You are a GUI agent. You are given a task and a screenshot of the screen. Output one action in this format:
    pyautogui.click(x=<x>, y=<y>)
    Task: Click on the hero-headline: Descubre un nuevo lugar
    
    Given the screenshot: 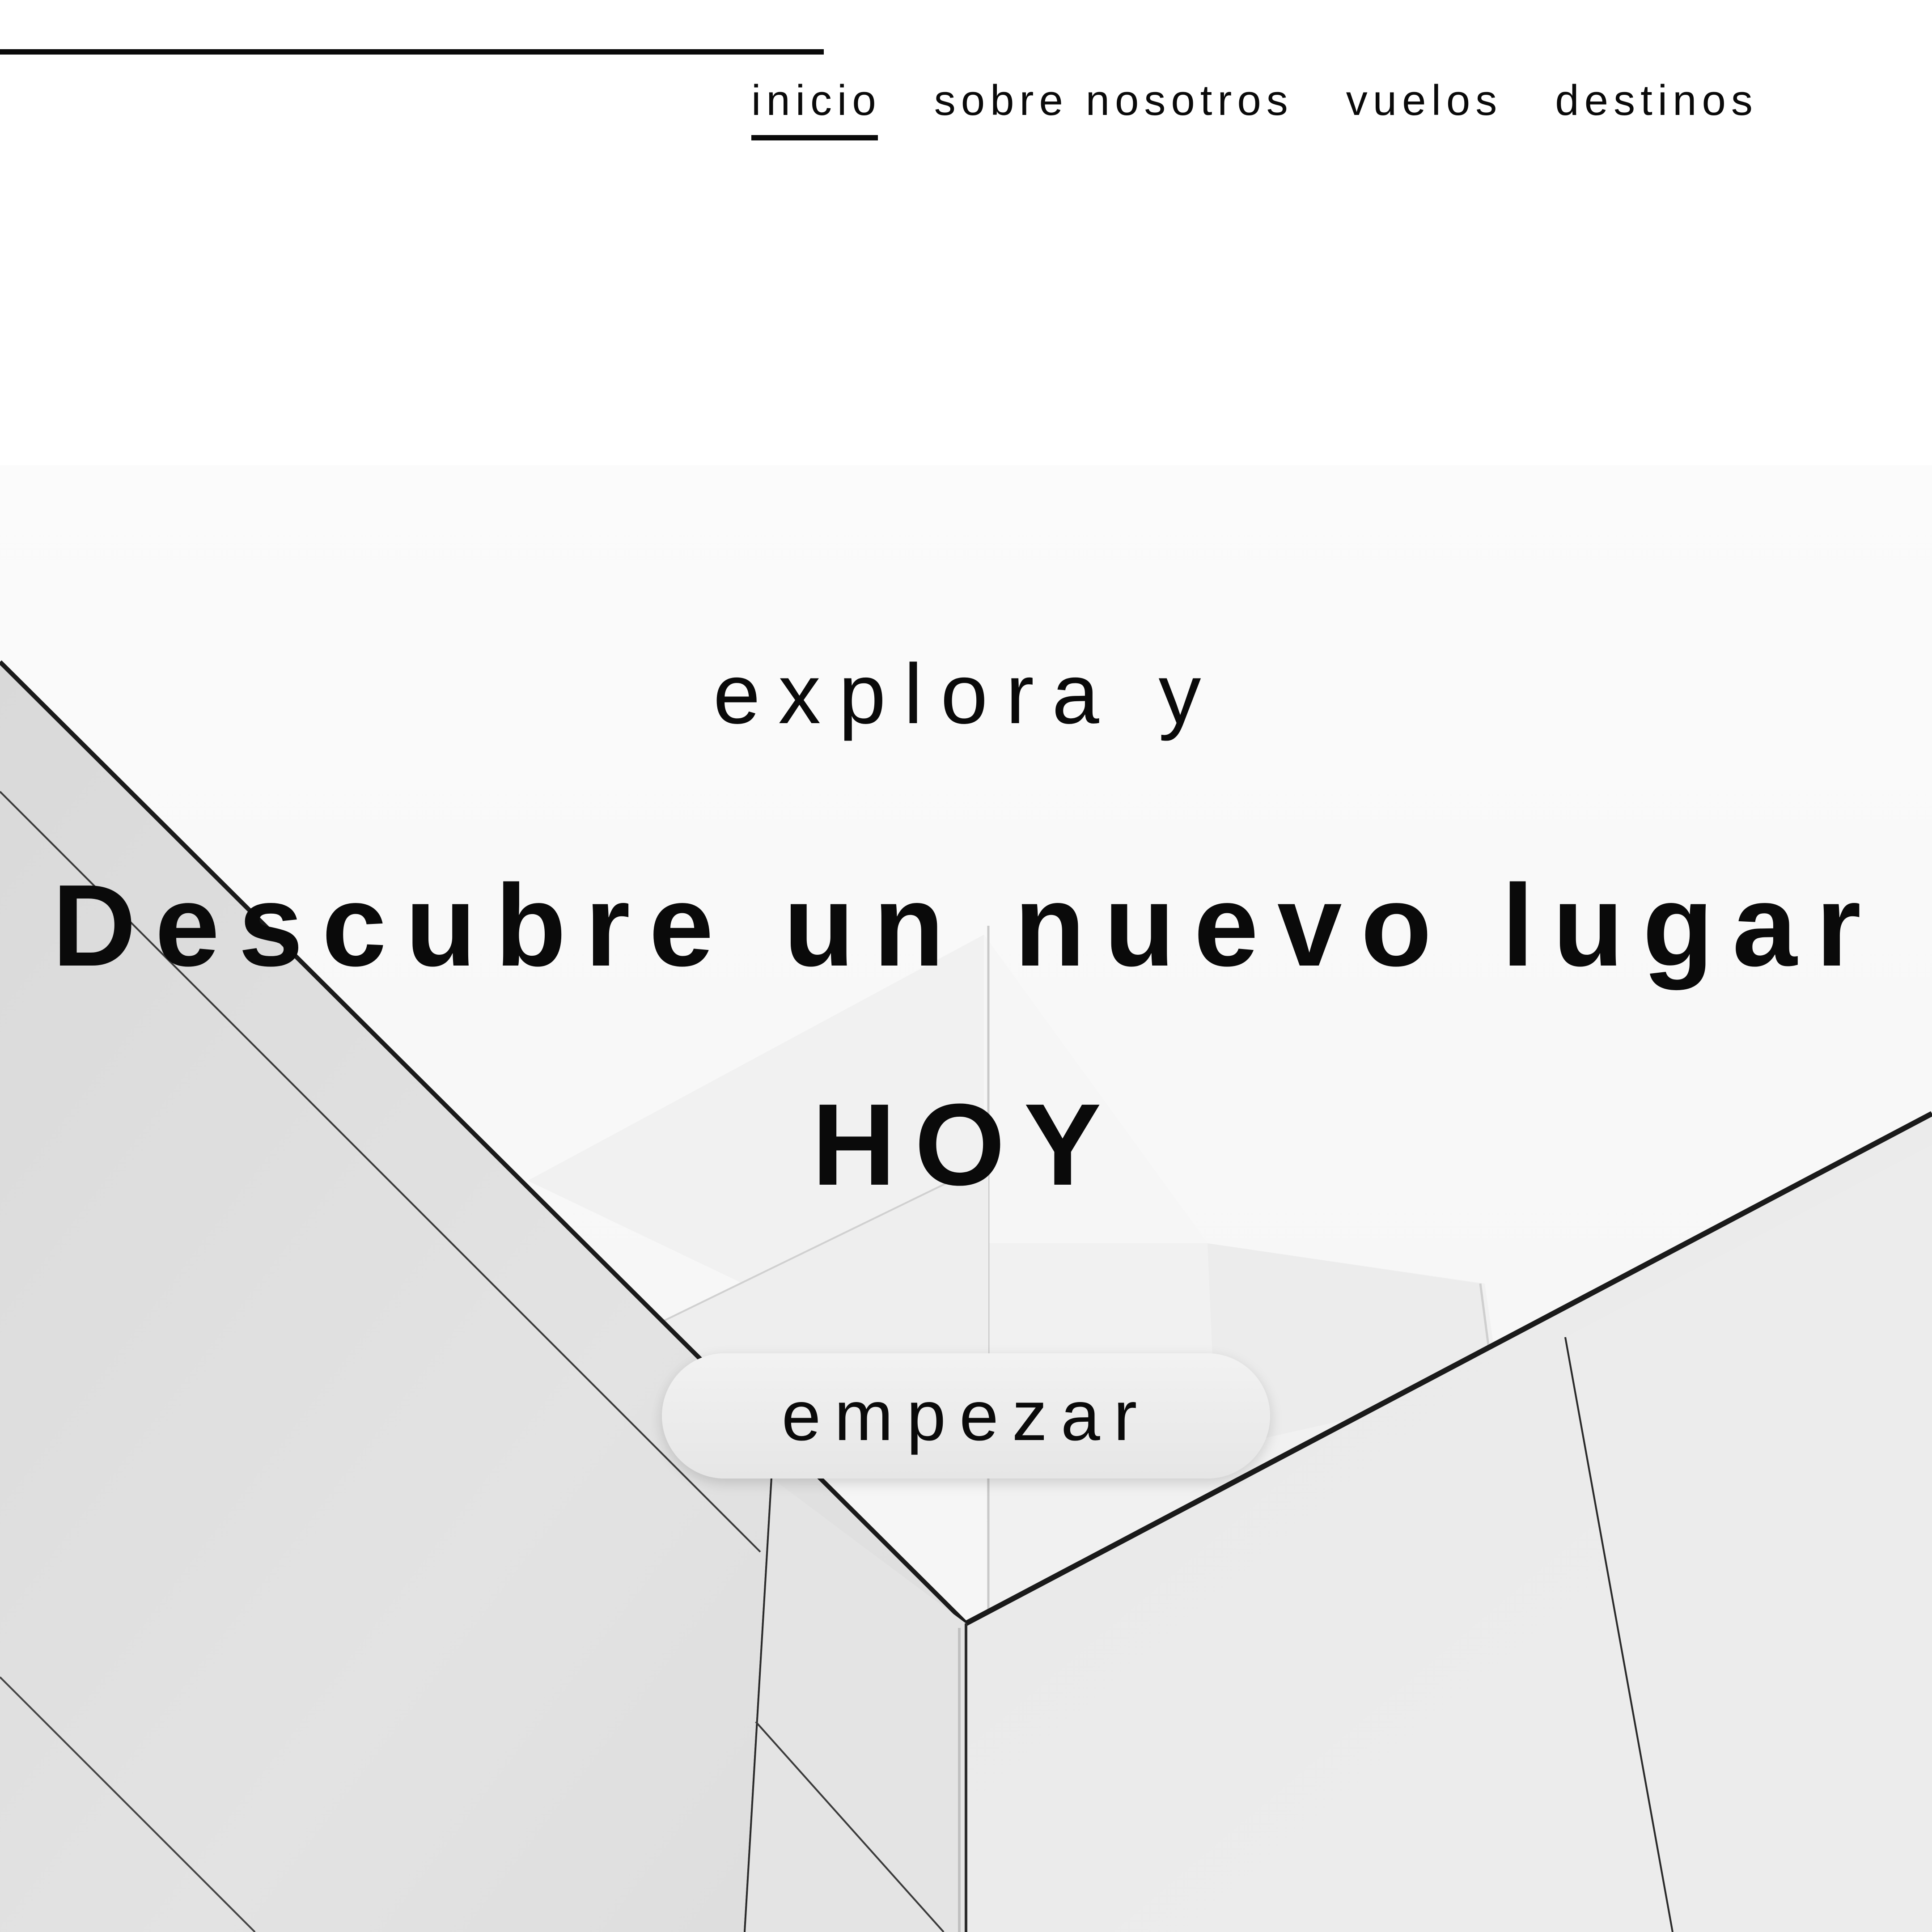 What is the action you would take?
    pyautogui.click(x=966, y=926)
    